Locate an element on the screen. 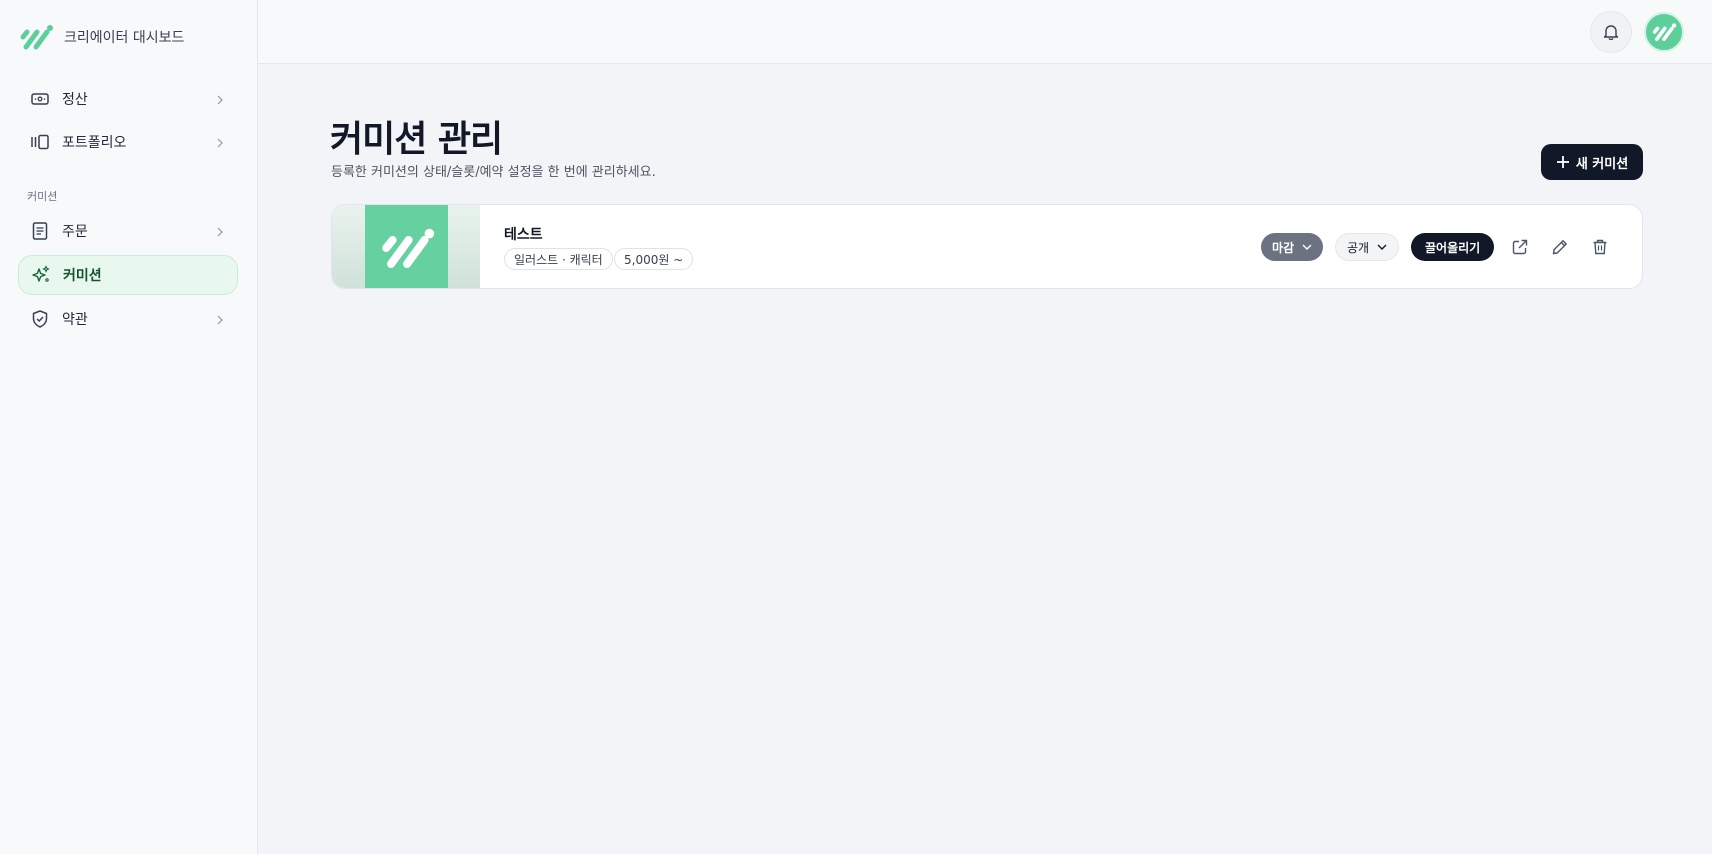  price-tag: 5,000원 ~ is located at coordinates (654, 259).